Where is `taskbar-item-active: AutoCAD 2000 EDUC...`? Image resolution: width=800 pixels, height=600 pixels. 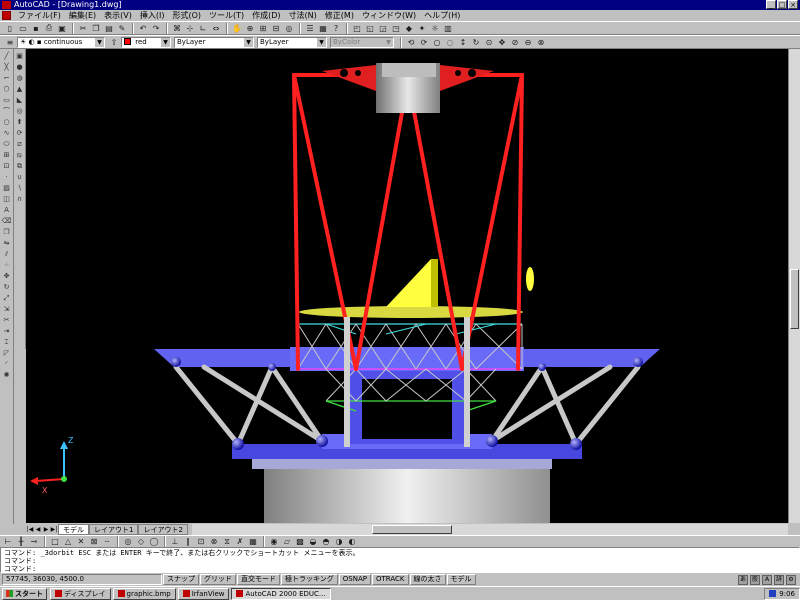 taskbar-item-active: AutoCAD 2000 EDUC... is located at coordinates (281, 593).